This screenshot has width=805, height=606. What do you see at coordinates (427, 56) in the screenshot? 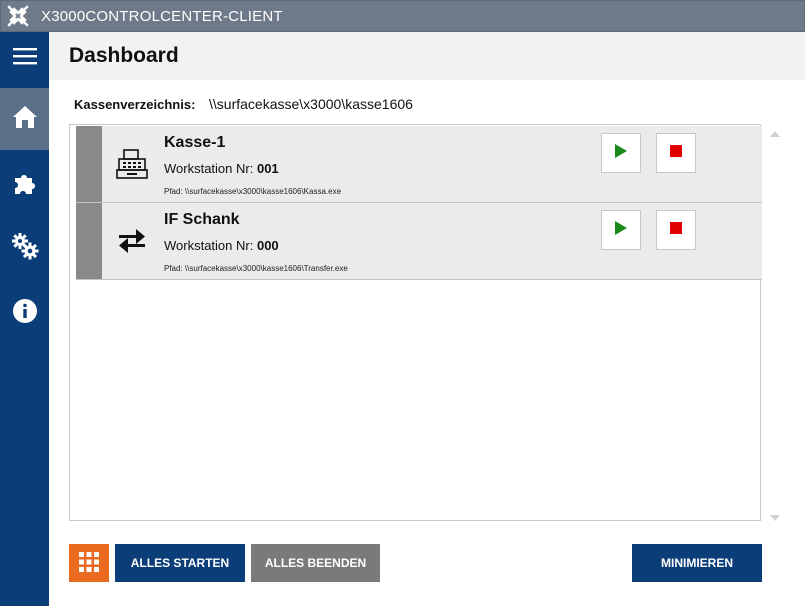
I see `page-header: Dashboard` at bounding box center [427, 56].